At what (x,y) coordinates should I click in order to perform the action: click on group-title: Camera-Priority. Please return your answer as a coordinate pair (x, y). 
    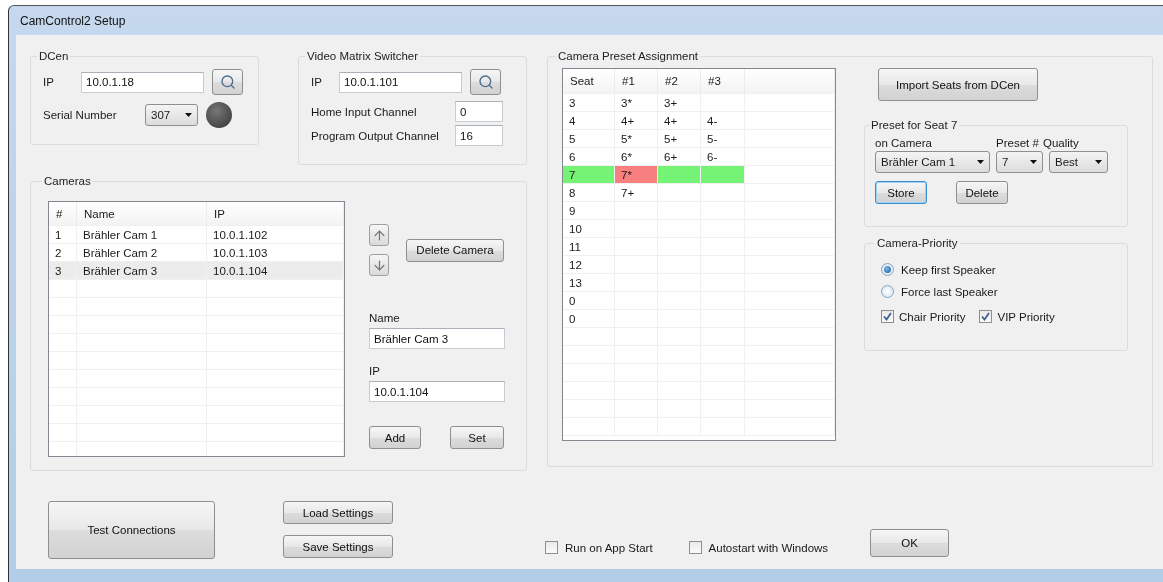
    Looking at the image, I should click on (917, 243).